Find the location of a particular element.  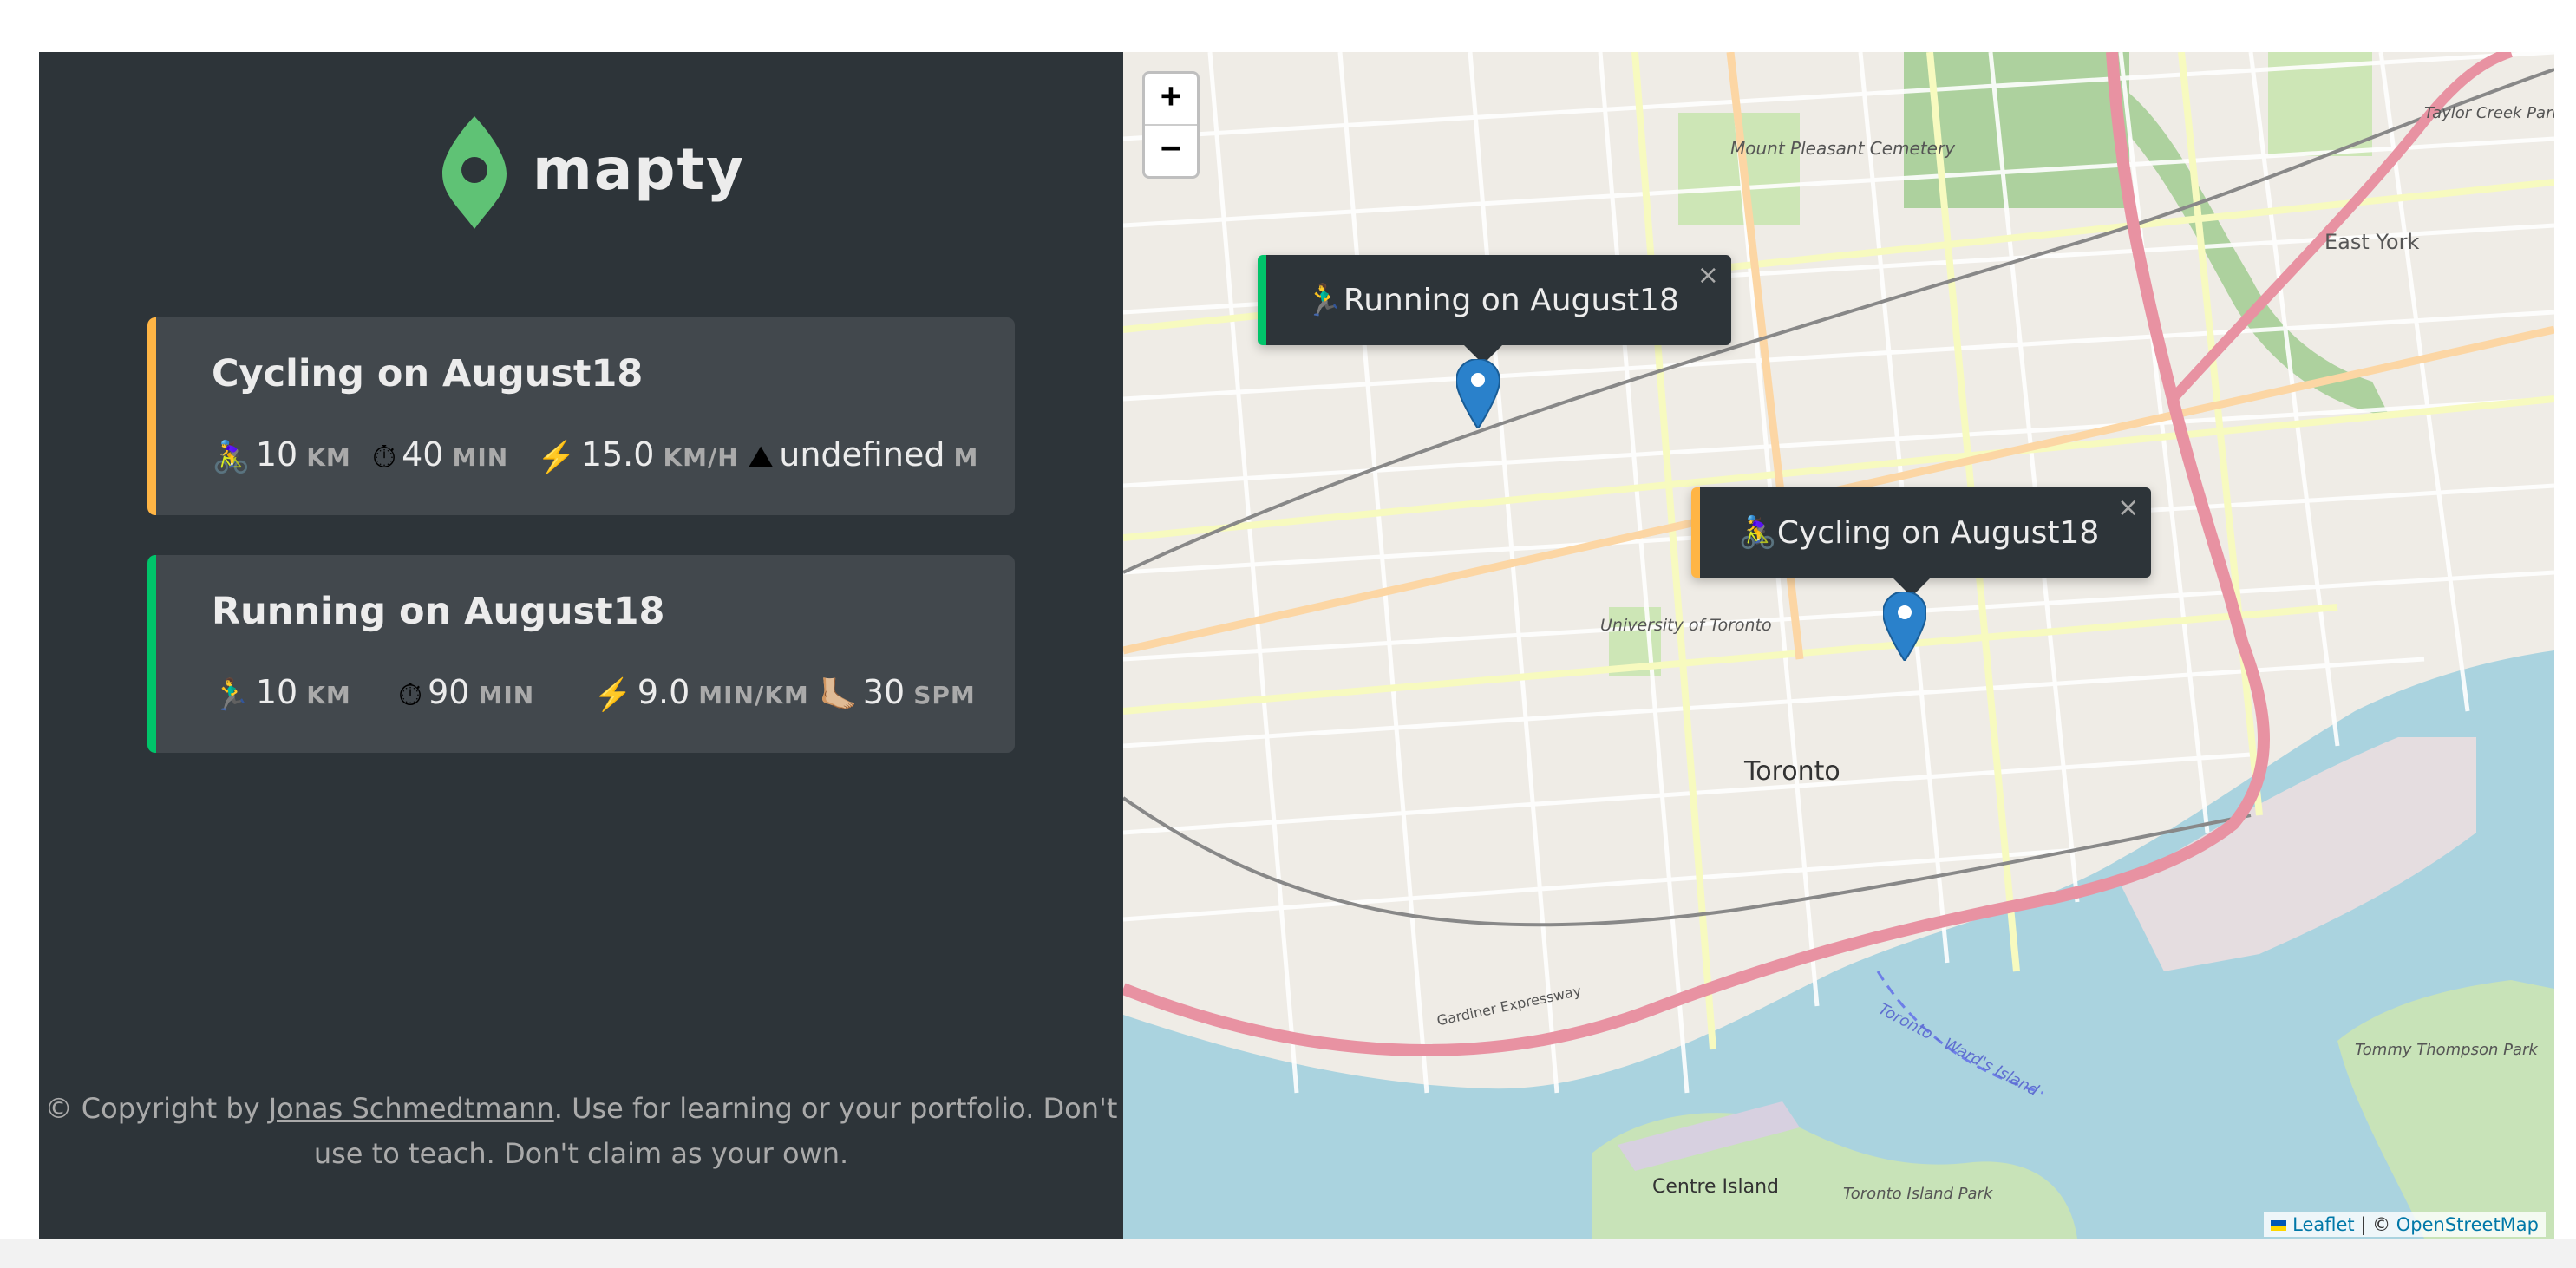

map-label-east-york: East York is located at coordinates (2372, 242).